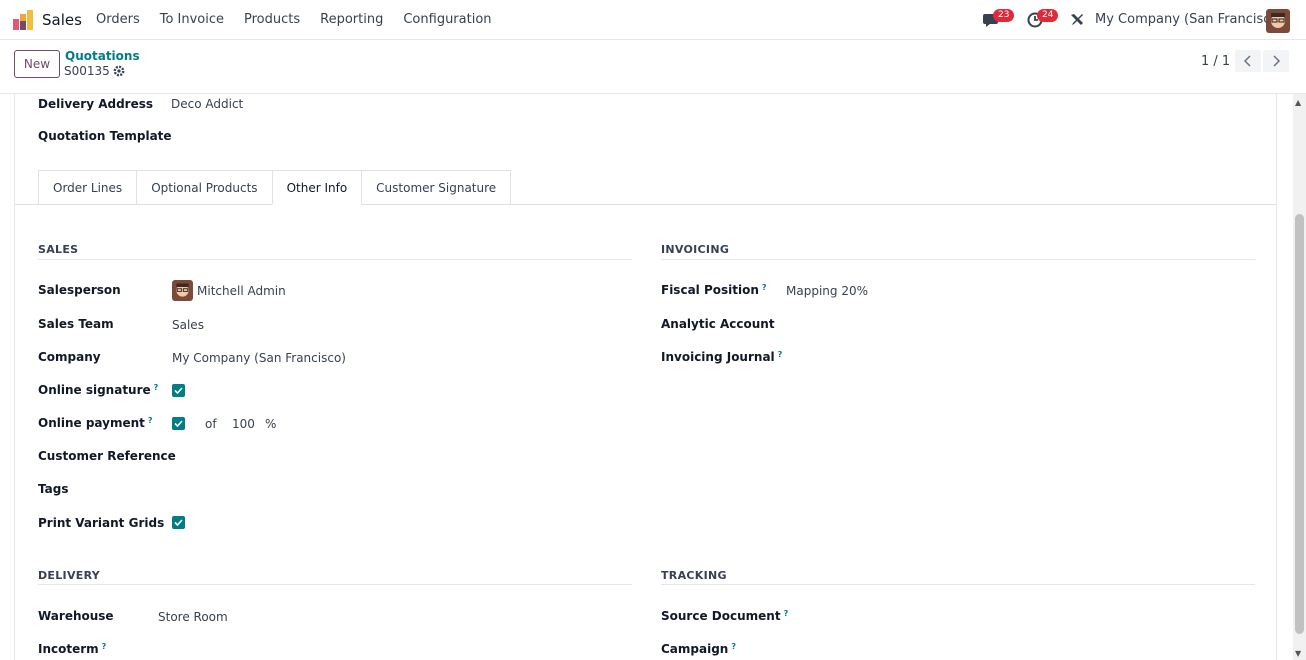 This screenshot has width=1306, height=660. I want to click on print-variant-grids-label: Print Variant Grids, so click(101, 523).